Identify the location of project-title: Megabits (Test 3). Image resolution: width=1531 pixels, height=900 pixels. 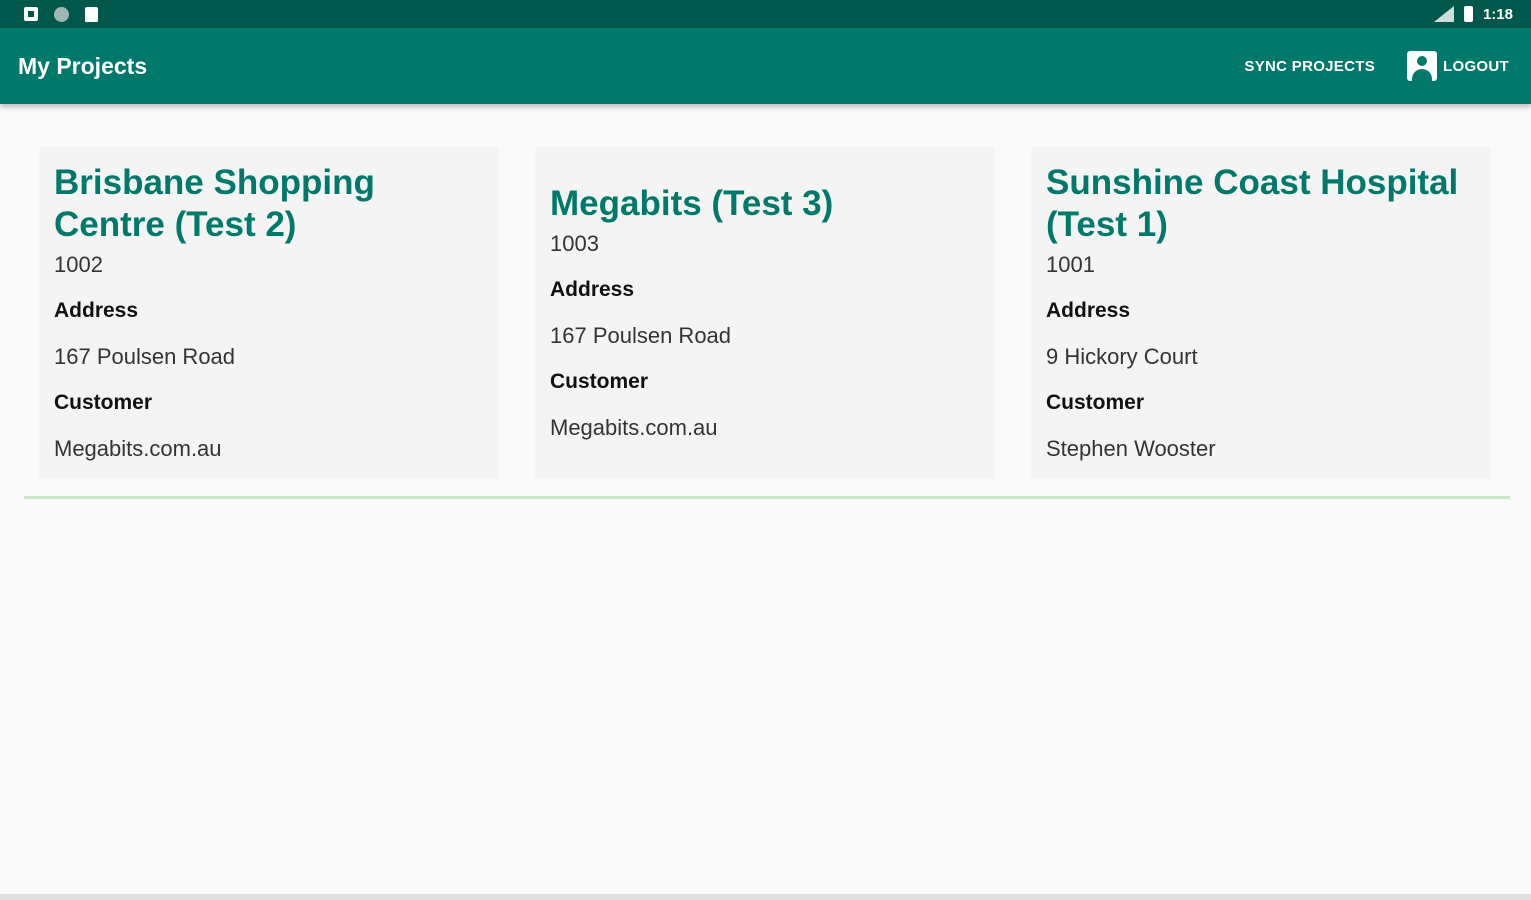
(692, 203).